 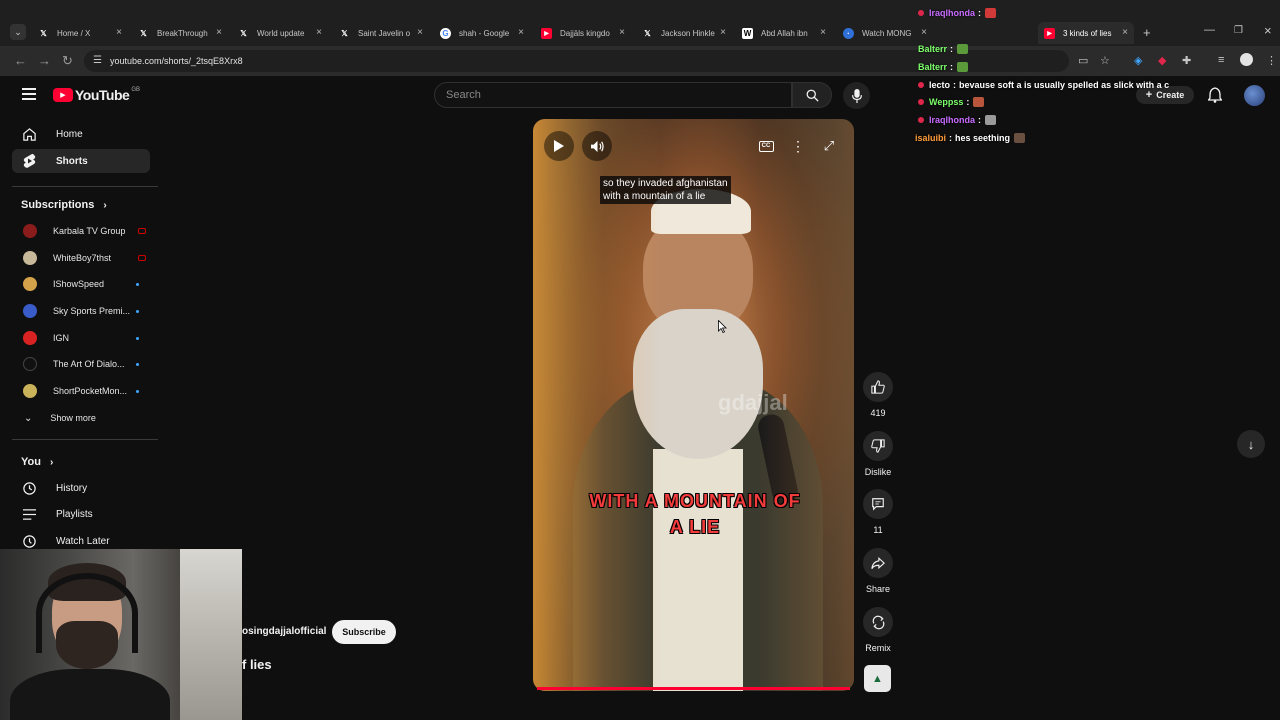 I want to click on volume-button, so click(x=597, y=146).